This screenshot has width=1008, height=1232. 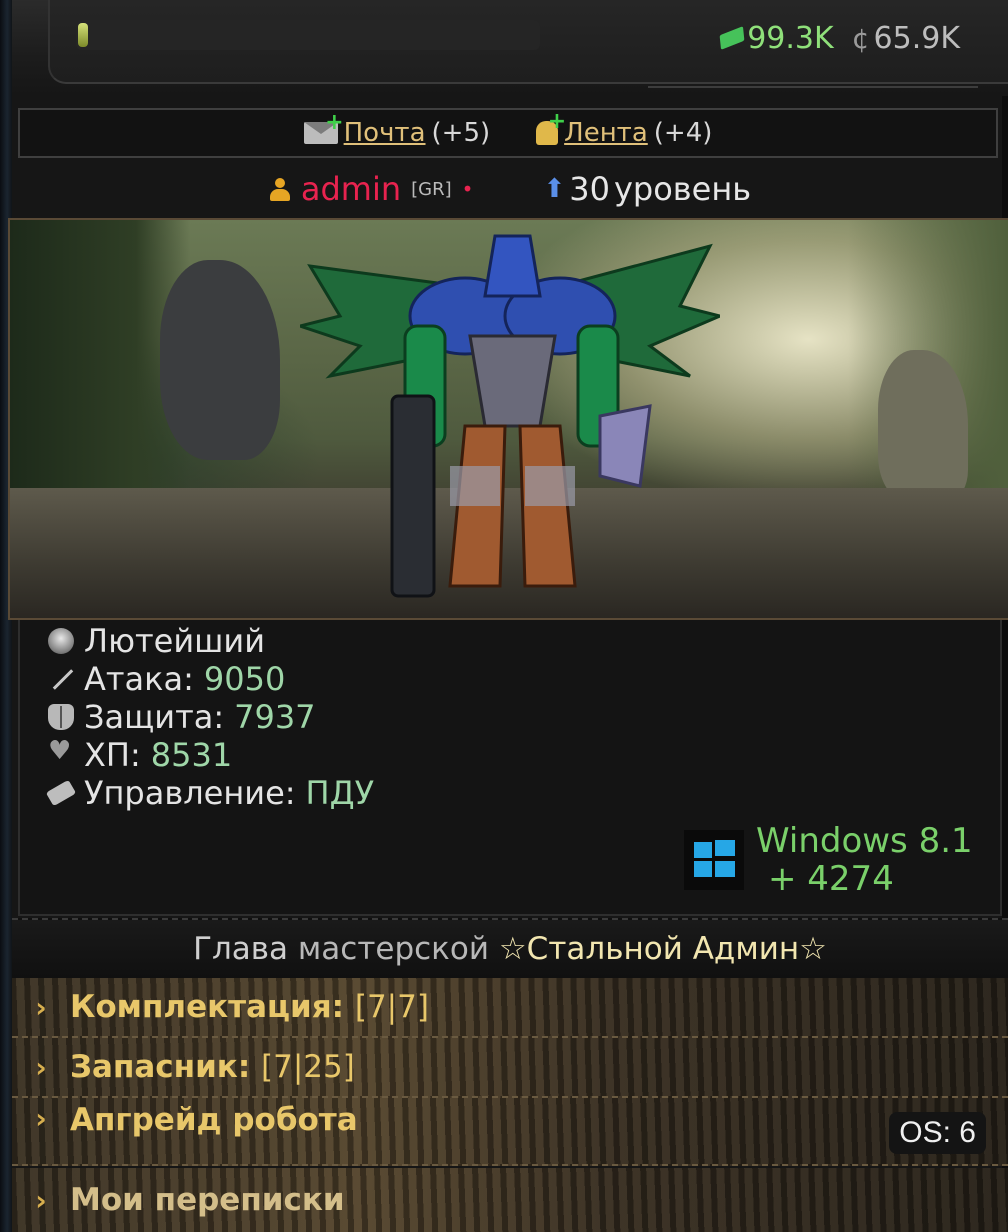 I want to click on level-text: уровень, so click(x=682, y=189).